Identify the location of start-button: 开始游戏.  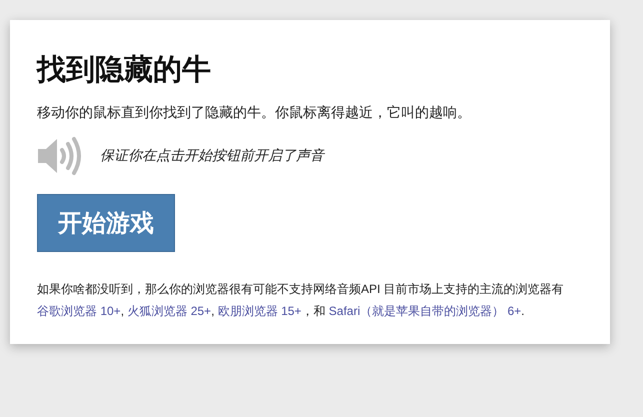
(106, 223).